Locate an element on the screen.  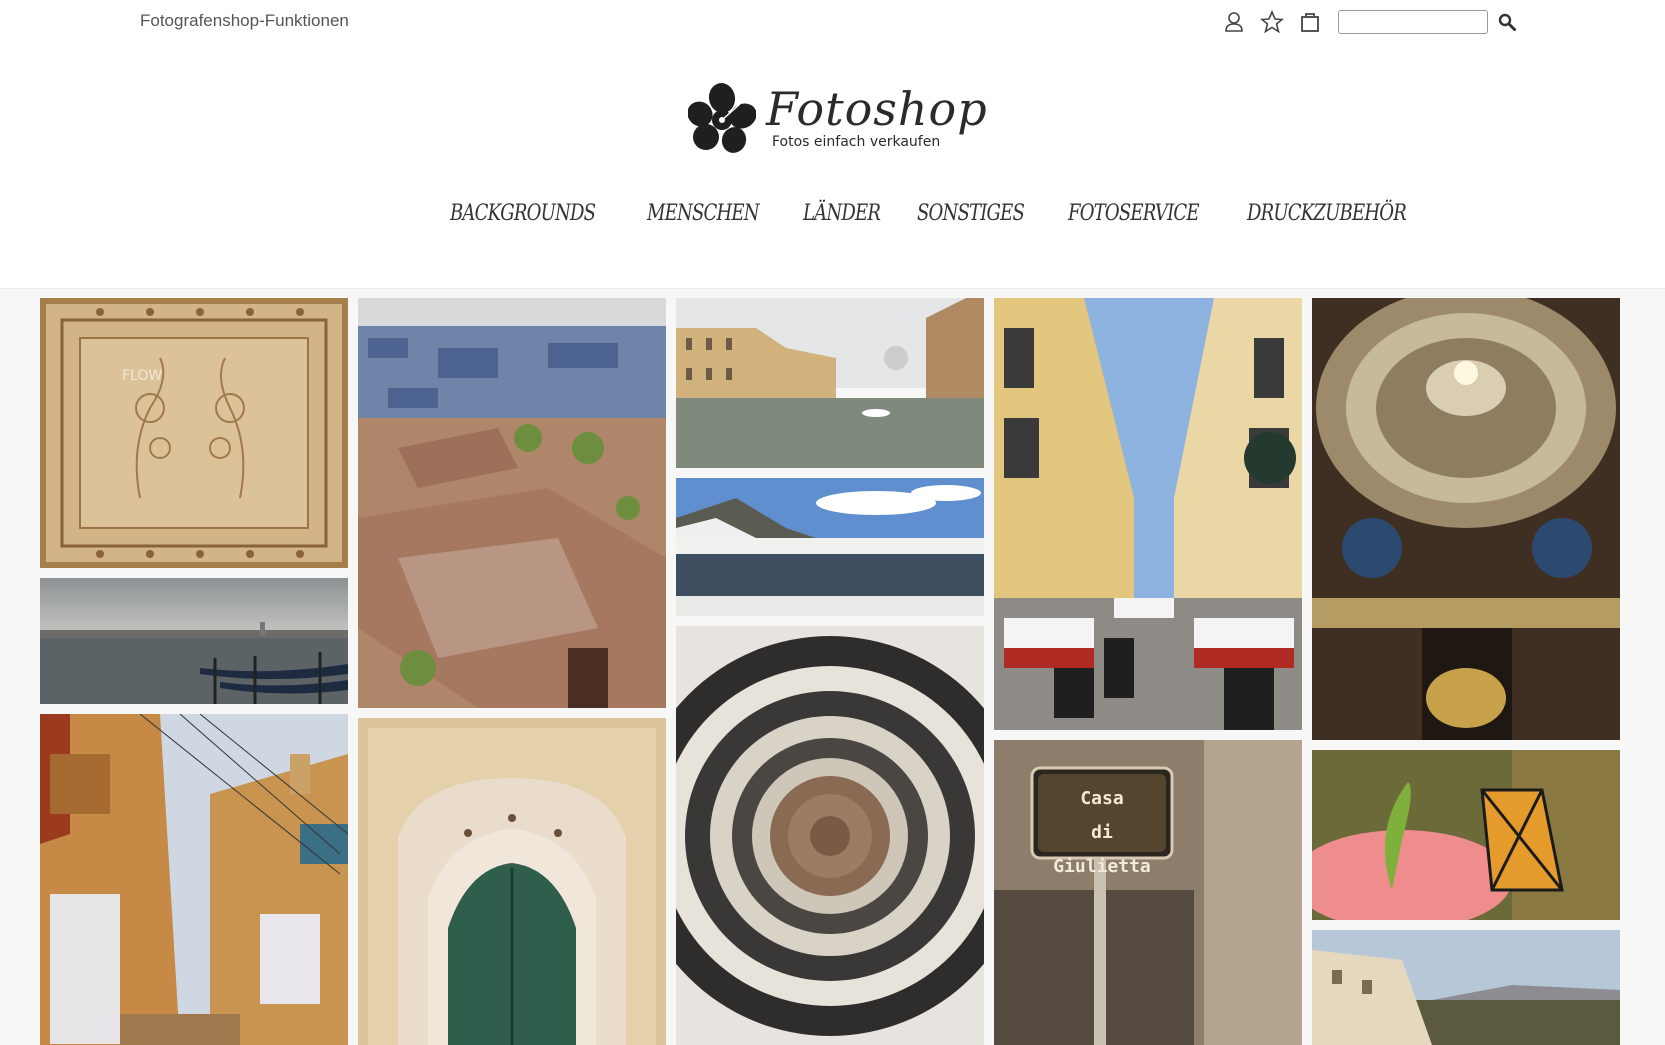
photo-spiral-staircase is located at coordinates (830, 835).